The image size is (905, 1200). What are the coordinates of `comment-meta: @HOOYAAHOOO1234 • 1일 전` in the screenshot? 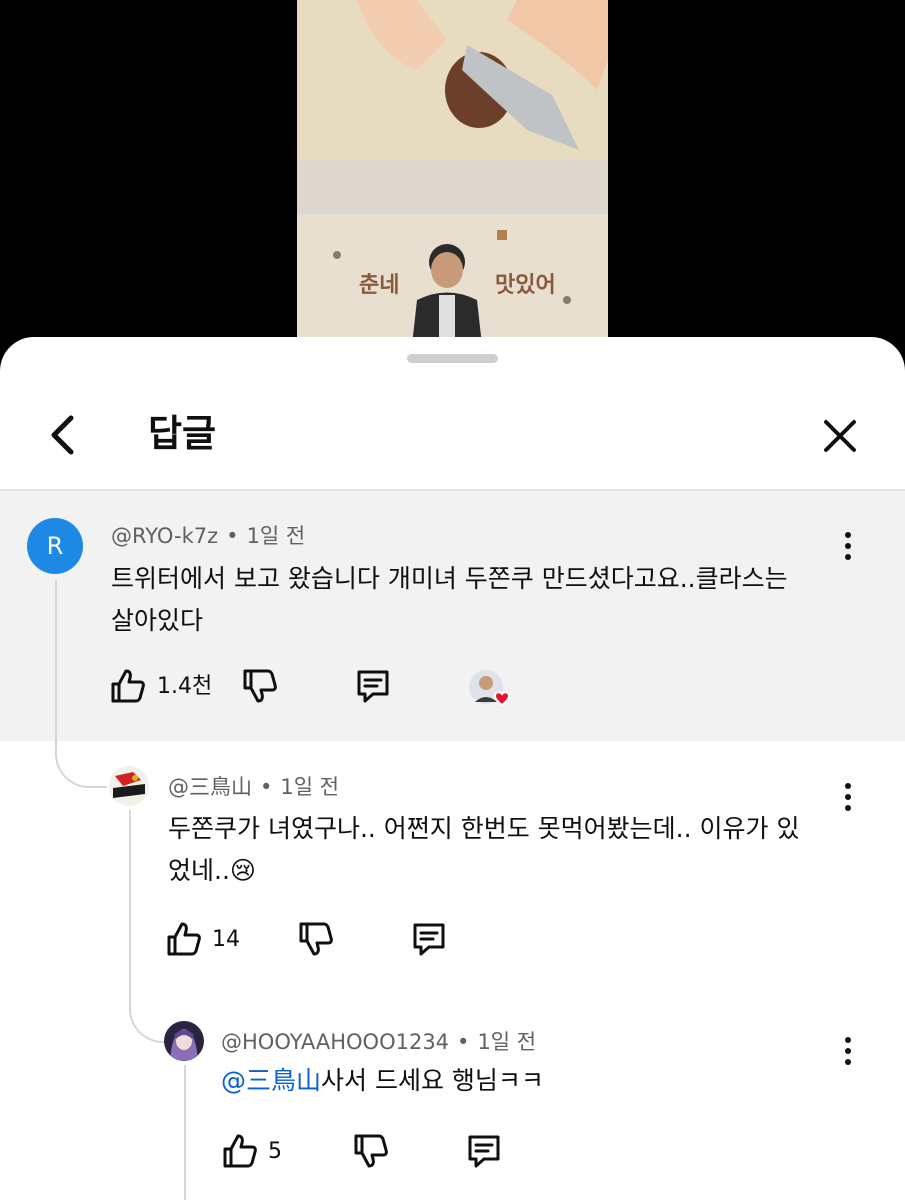 It's located at (378, 1042).